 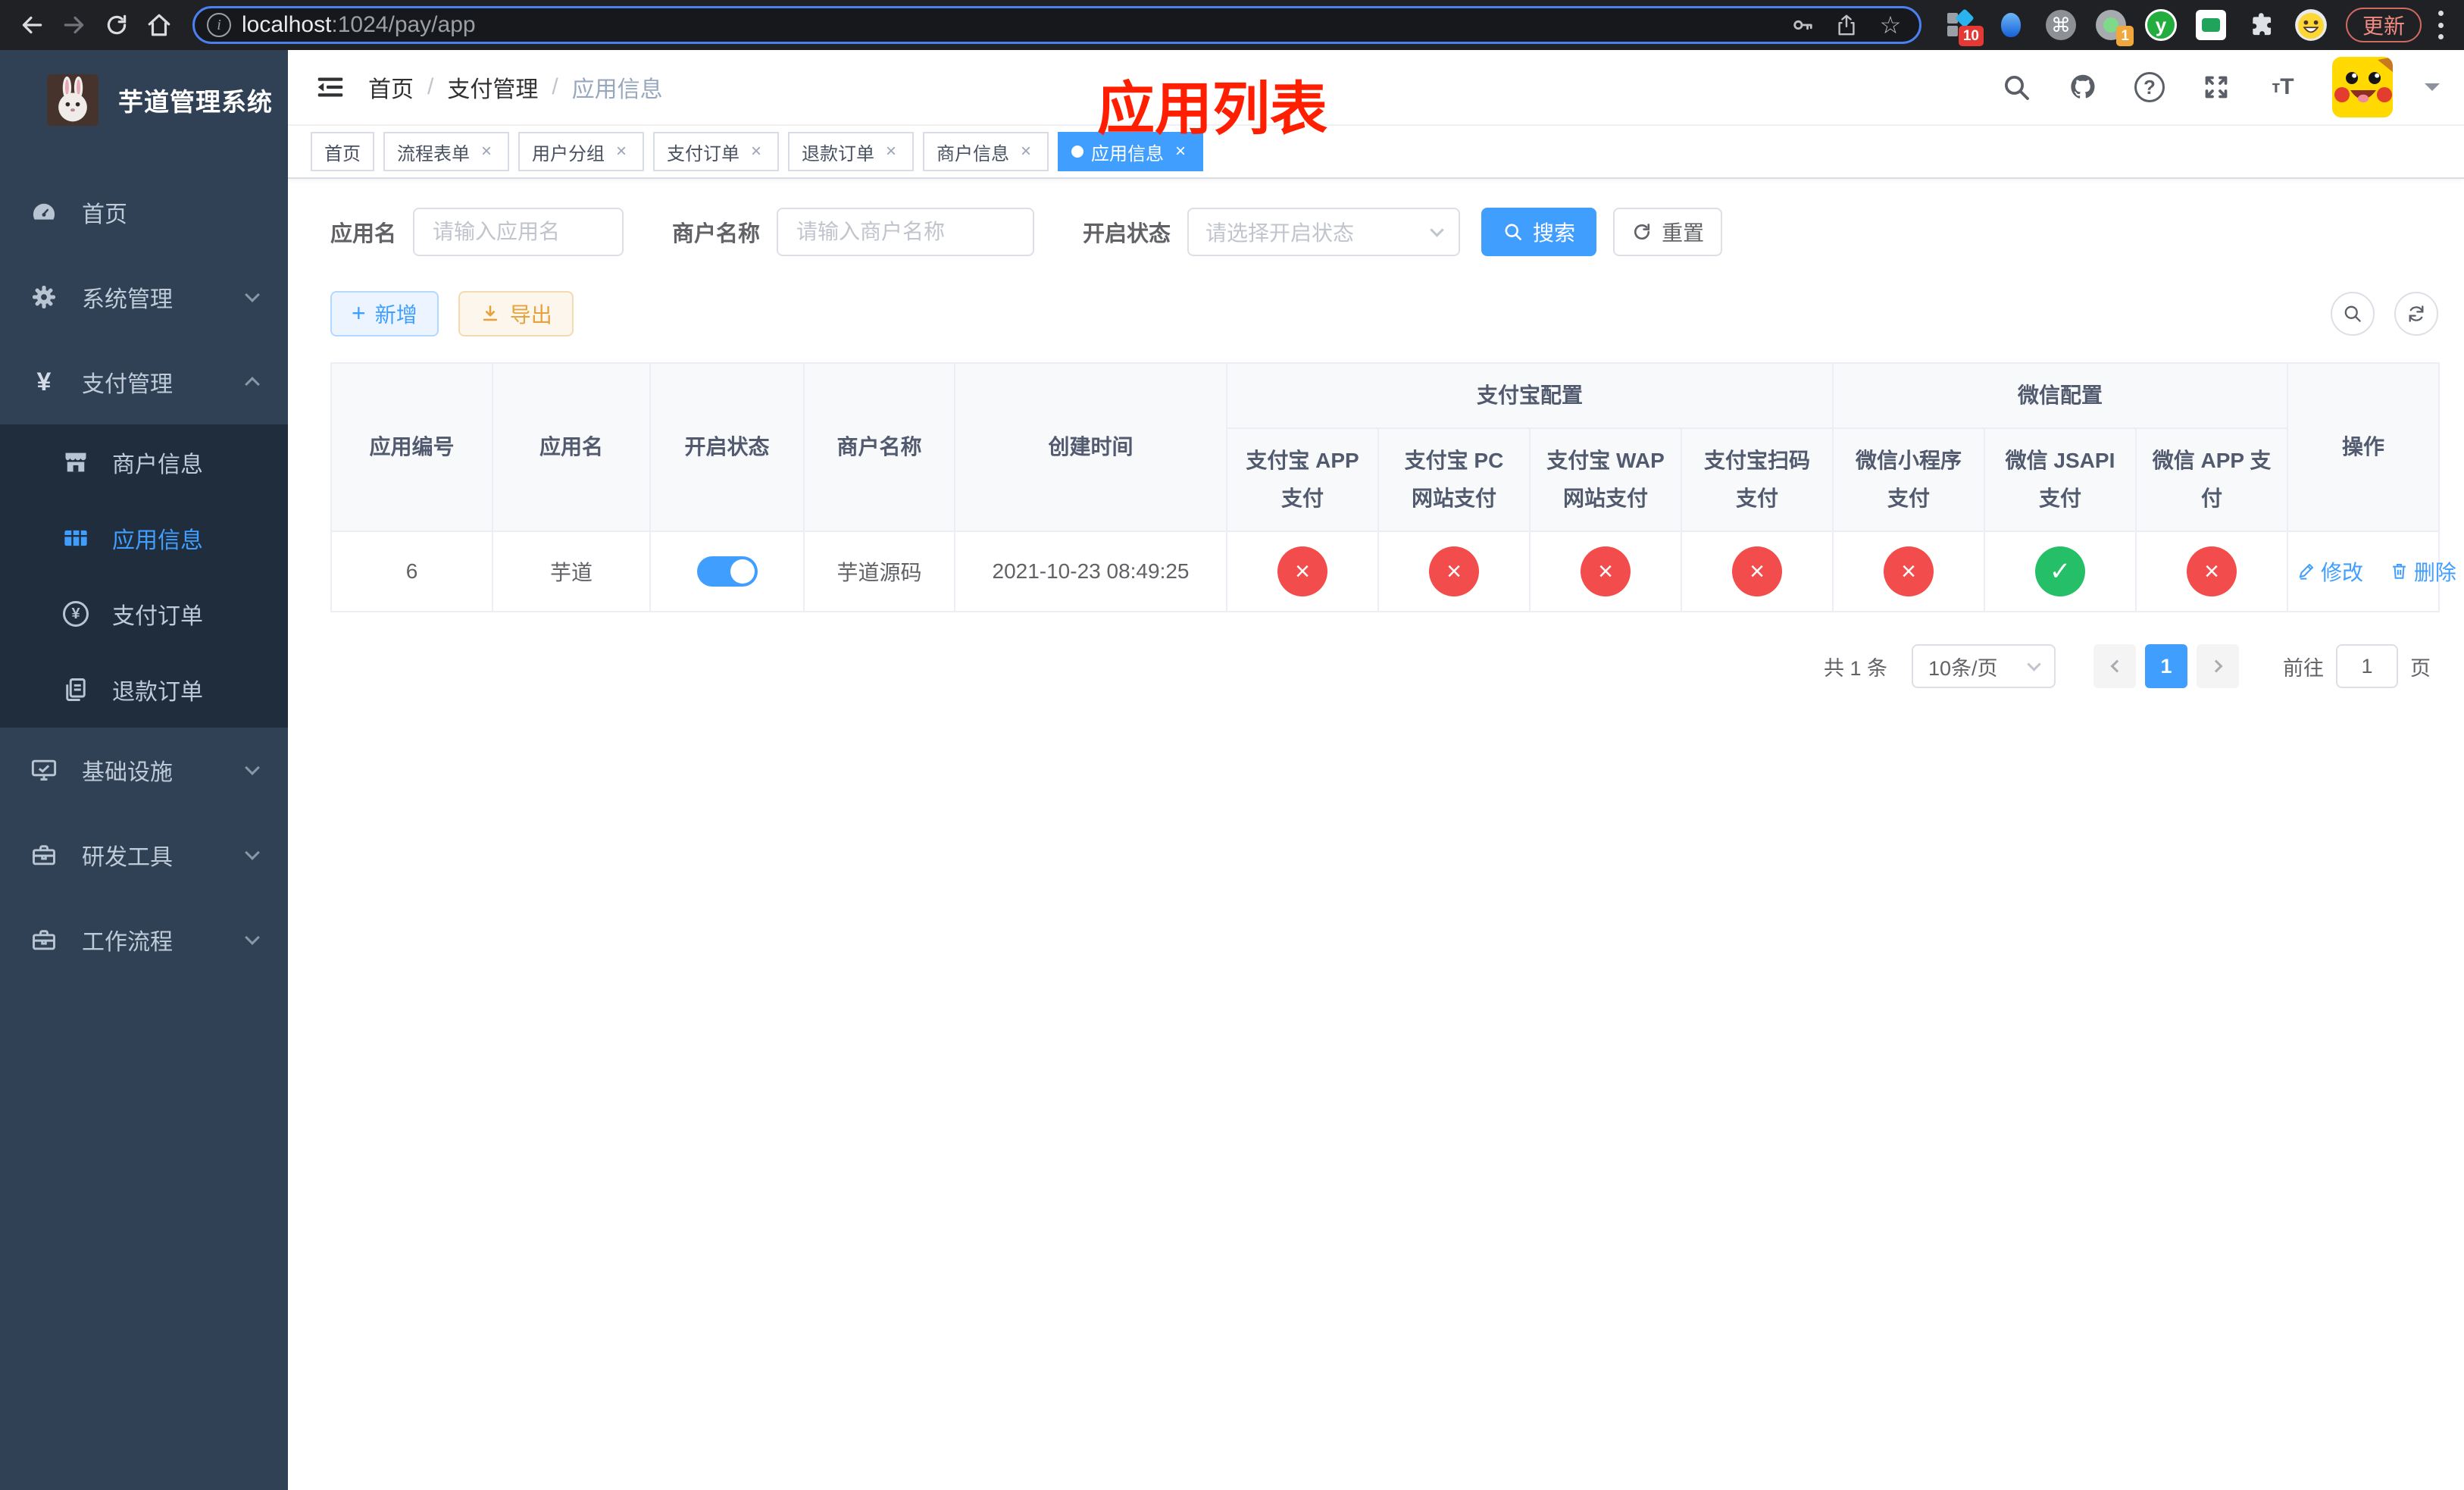 What do you see at coordinates (1890, 25) in the screenshot?
I see `bookmark-star-icon` at bounding box center [1890, 25].